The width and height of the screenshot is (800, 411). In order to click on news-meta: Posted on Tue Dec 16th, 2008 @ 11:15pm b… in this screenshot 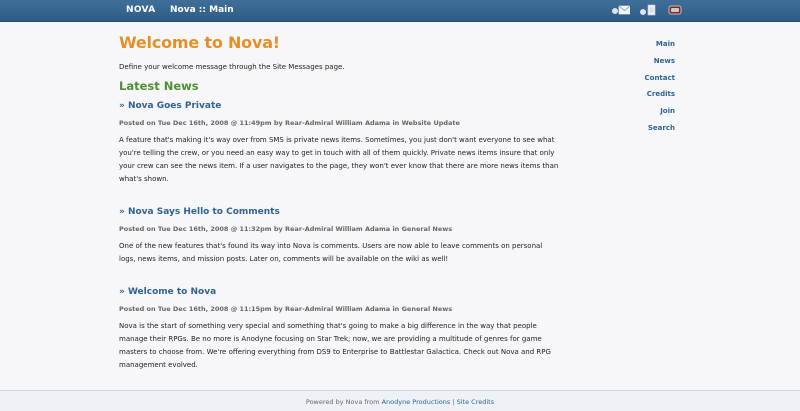, I will do `click(286, 309)`.